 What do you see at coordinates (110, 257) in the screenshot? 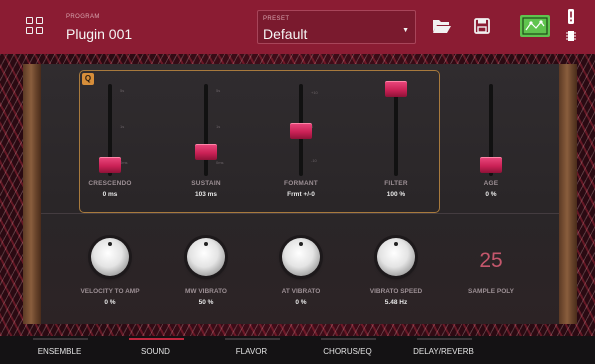
I see `velocity-to-amp-knob` at bounding box center [110, 257].